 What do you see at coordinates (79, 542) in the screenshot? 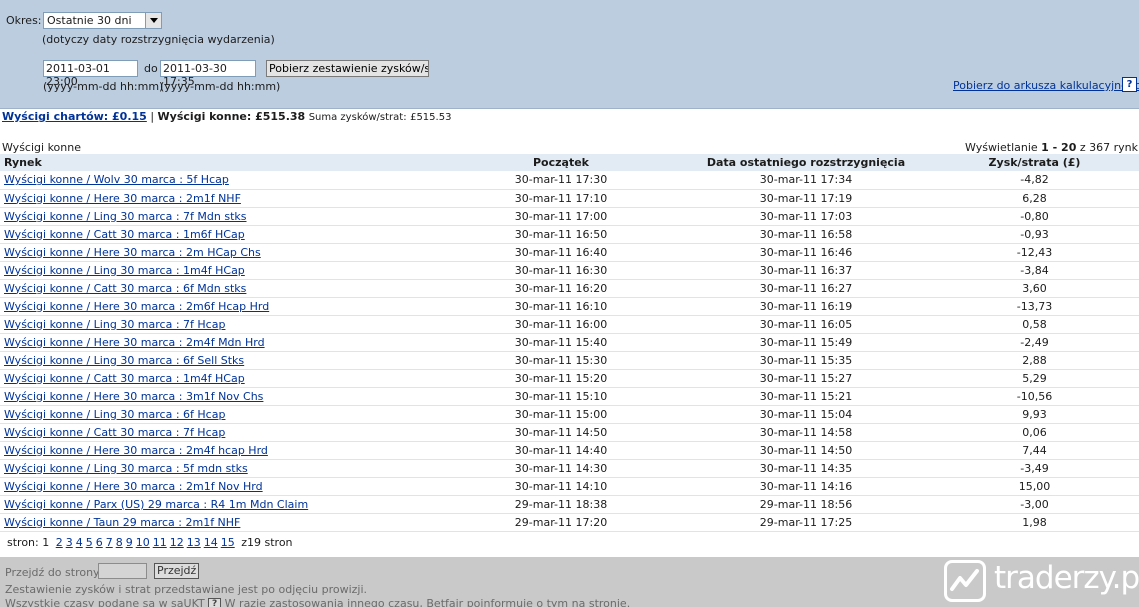
I see `pager-link: 4` at bounding box center [79, 542].